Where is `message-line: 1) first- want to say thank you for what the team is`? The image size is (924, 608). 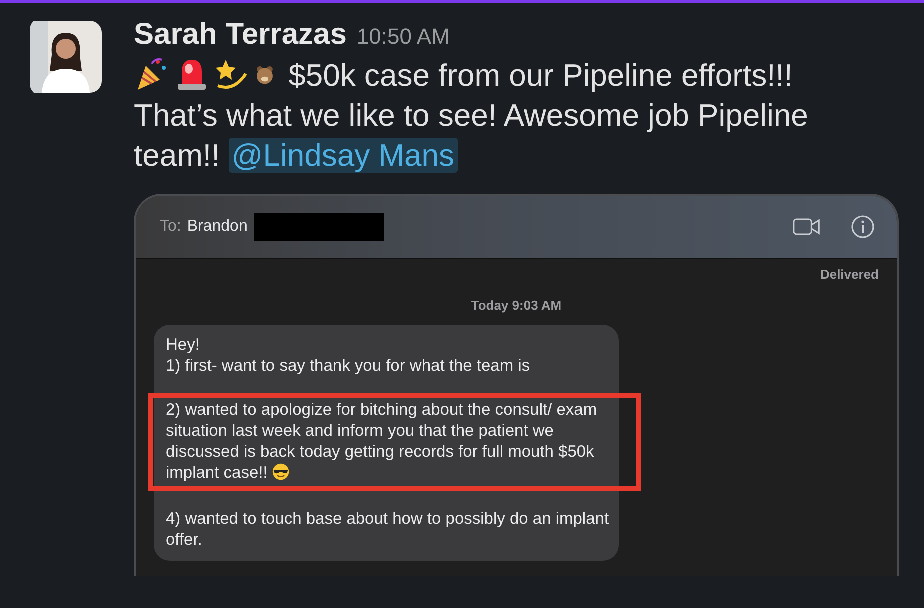 message-line: 1) first- want to say thank you for what the team is is located at coordinates (349, 366).